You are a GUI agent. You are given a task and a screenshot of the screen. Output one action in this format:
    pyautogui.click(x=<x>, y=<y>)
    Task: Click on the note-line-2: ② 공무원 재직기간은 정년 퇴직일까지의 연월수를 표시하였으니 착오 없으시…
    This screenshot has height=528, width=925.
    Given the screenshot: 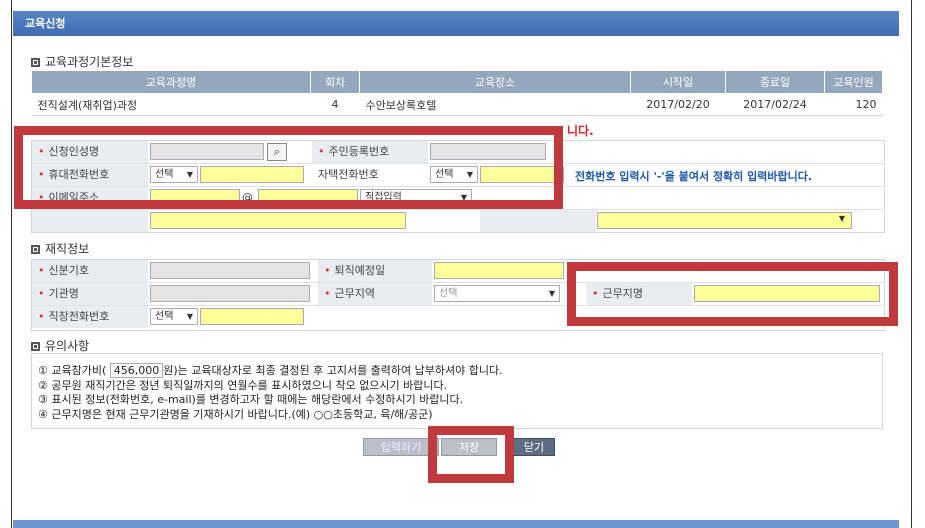 What is the action you would take?
    pyautogui.click(x=243, y=385)
    